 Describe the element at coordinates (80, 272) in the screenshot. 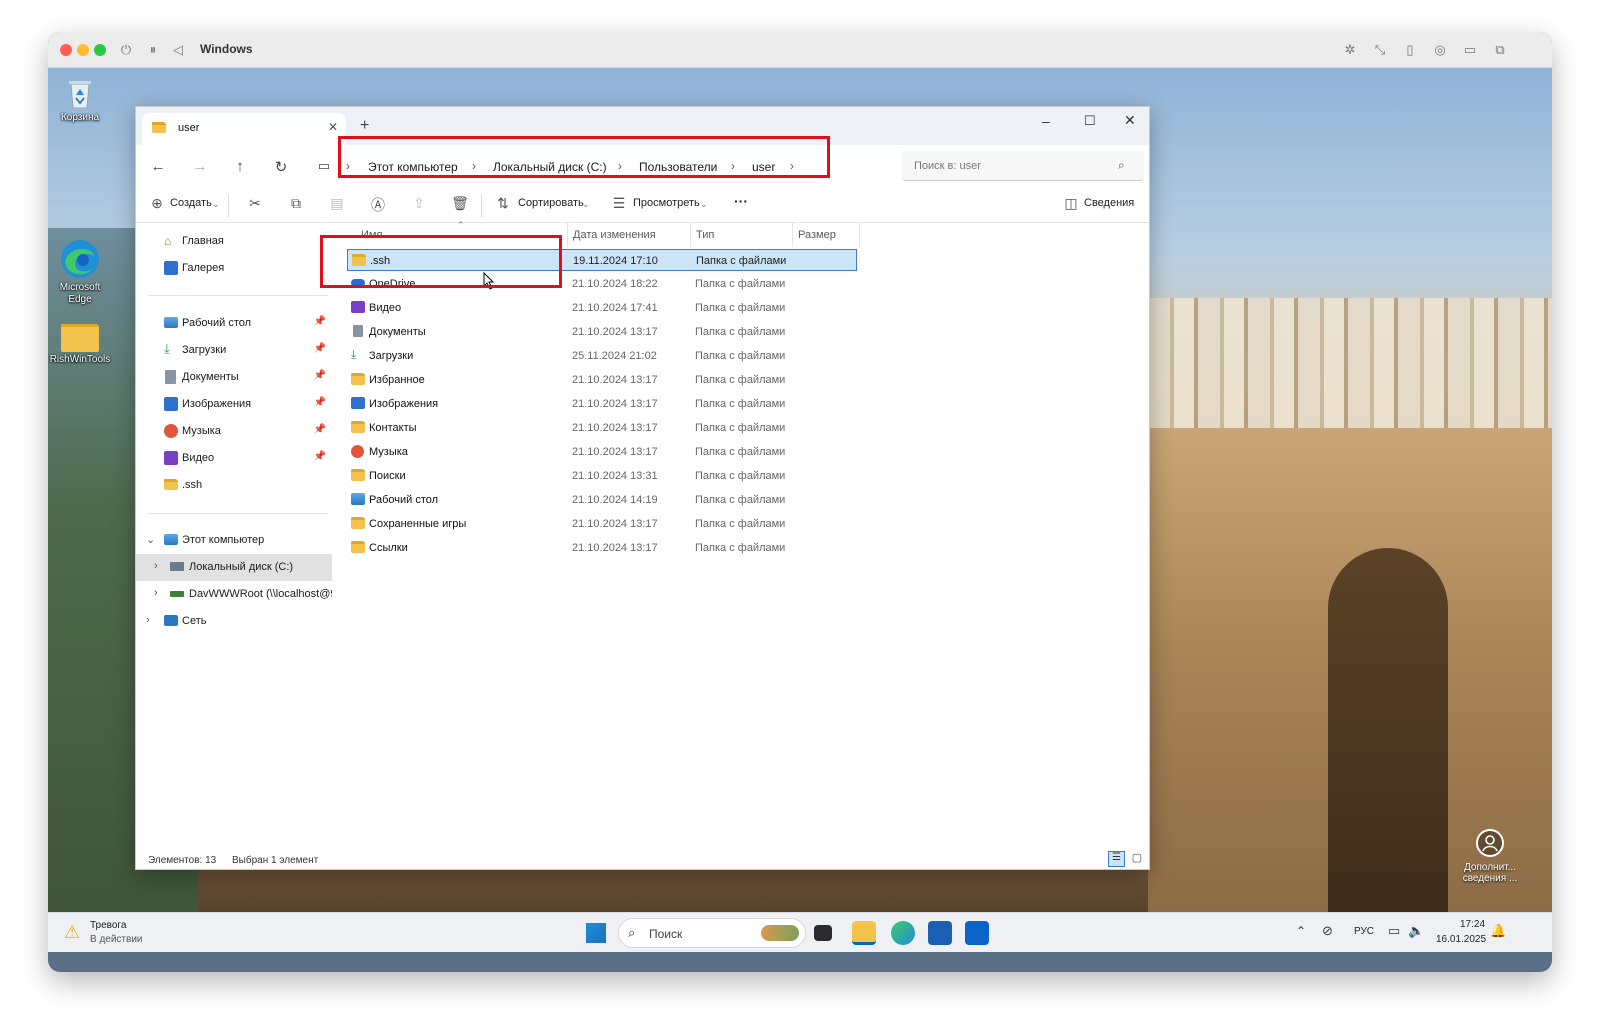

I see `desktop-icon-edge: Microsoft Edge` at that location.